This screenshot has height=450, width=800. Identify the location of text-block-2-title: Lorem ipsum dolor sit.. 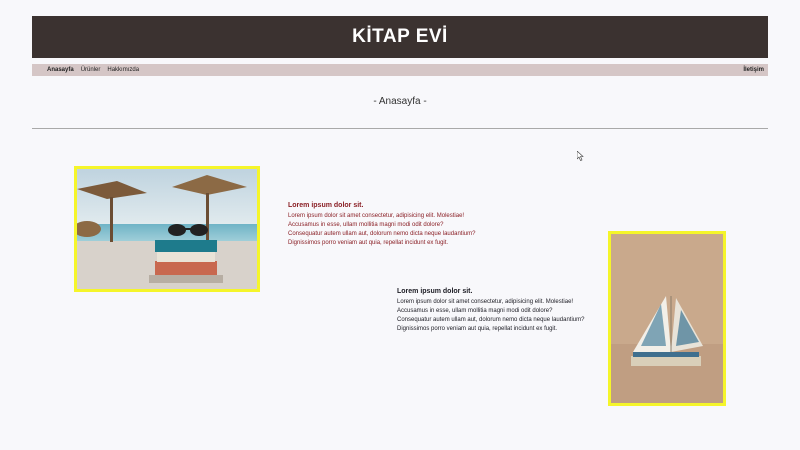
(435, 291).